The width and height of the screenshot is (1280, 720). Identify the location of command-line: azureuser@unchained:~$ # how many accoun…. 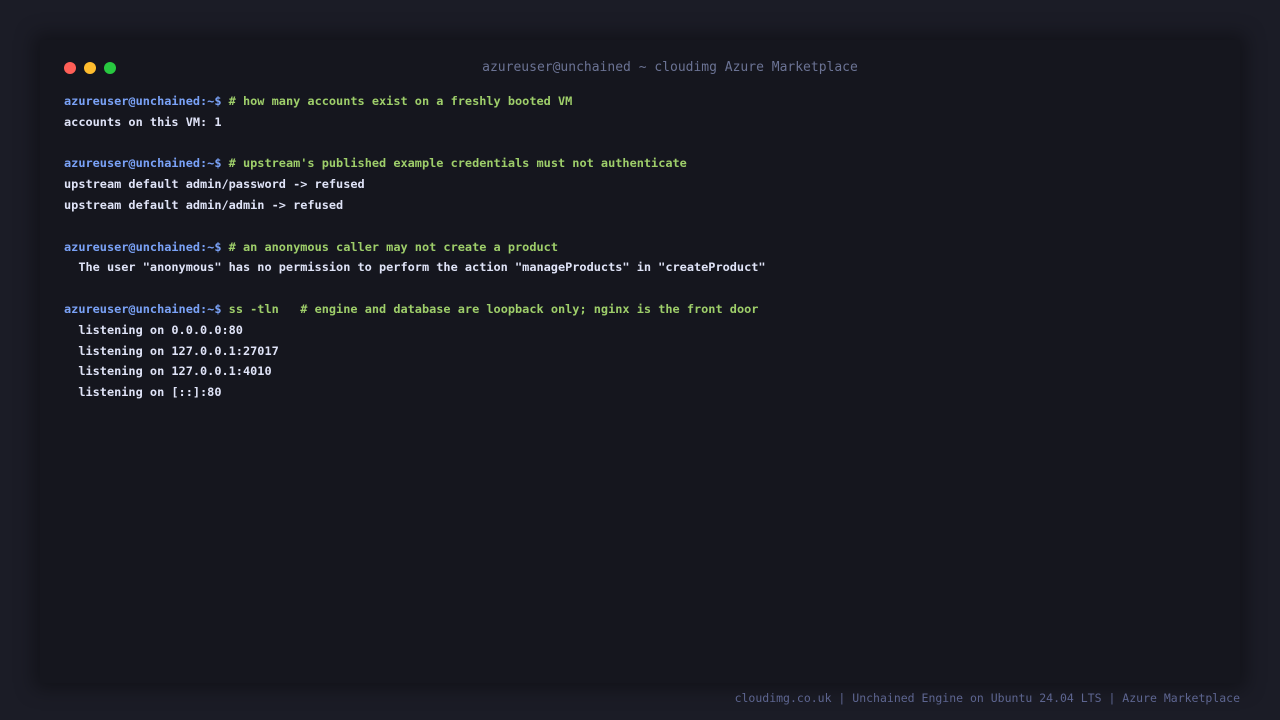
(639, 101).